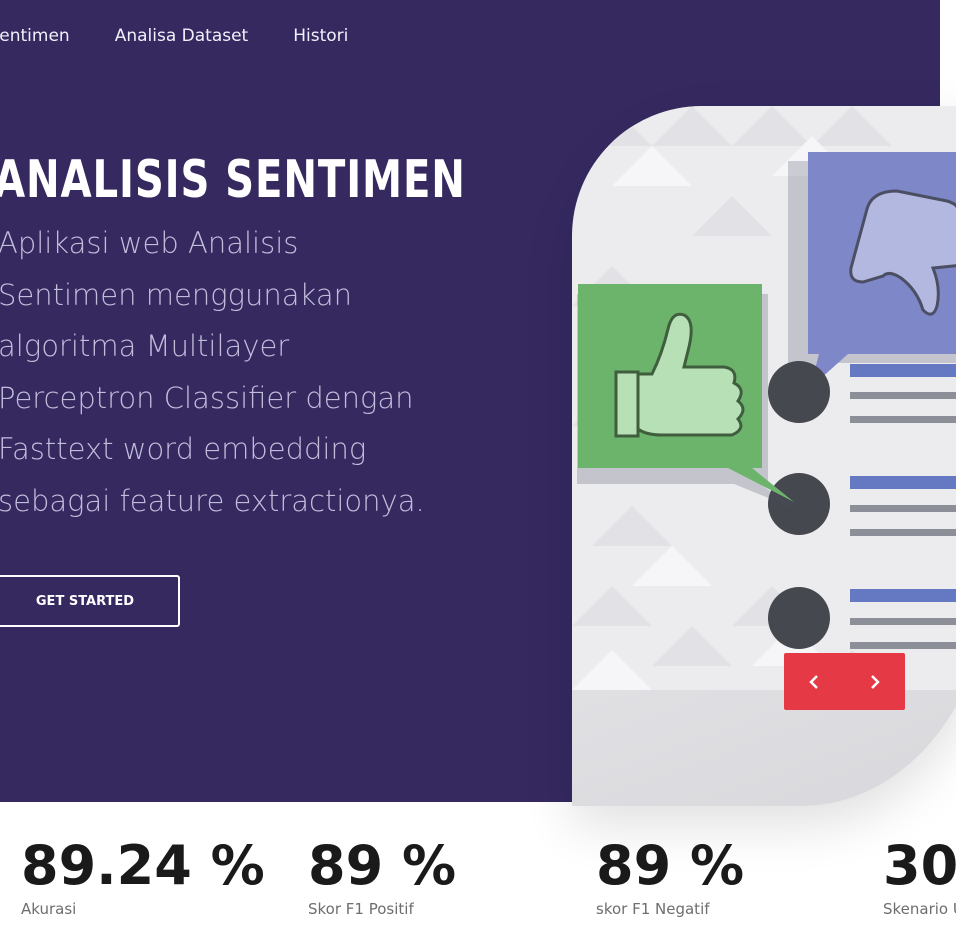 The height and width of the screenshot is (928, 956). I want to click on stat-label: skor F1 Negatif, so click(653, 909).